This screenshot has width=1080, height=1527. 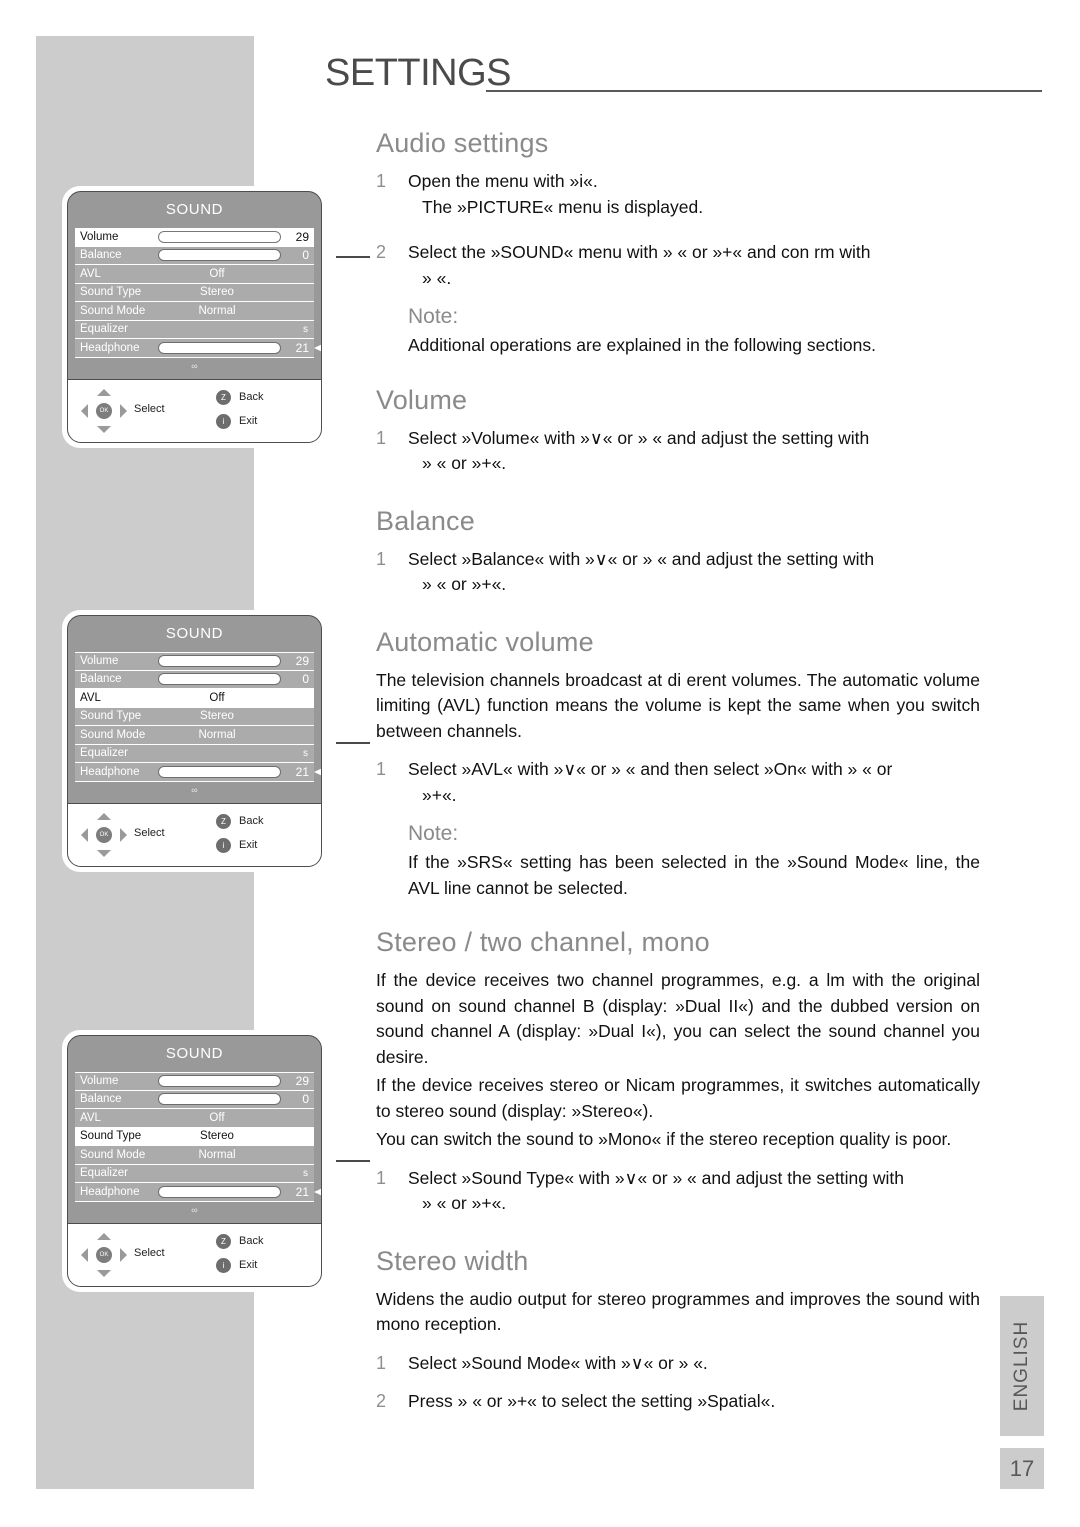 I want to click on title-rule, so click(x=764, y=91).